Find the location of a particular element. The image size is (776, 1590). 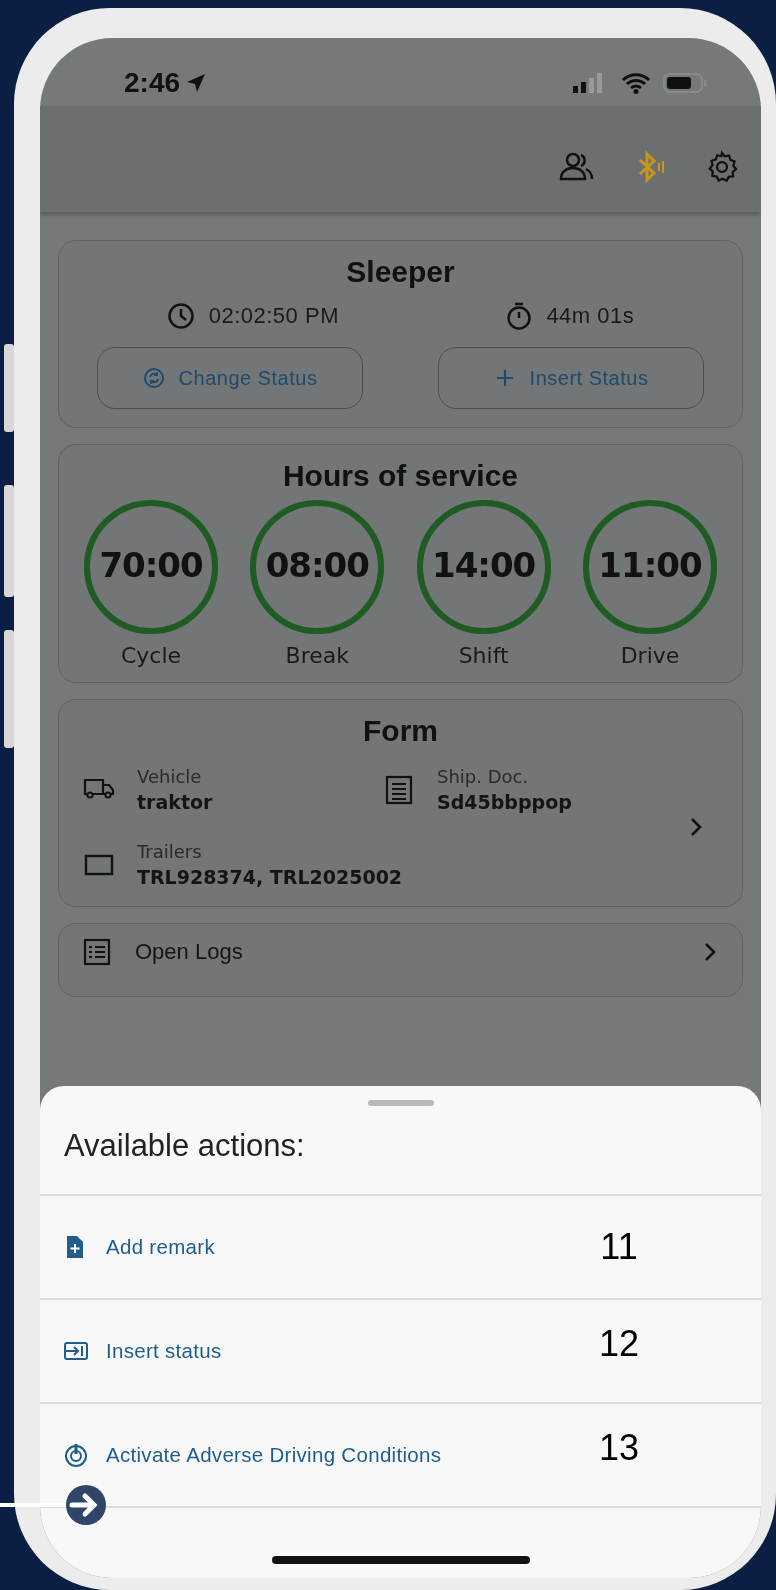

list-icon is located at coordinates (97, 952).